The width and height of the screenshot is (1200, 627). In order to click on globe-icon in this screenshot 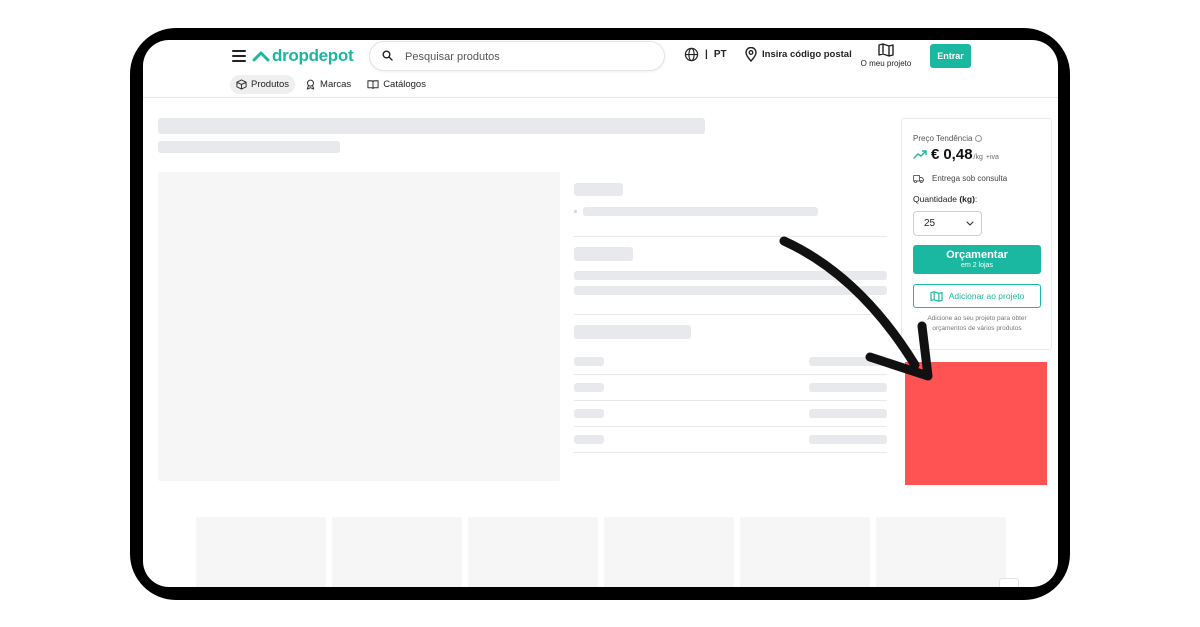, I will do `click(691, 54)`.